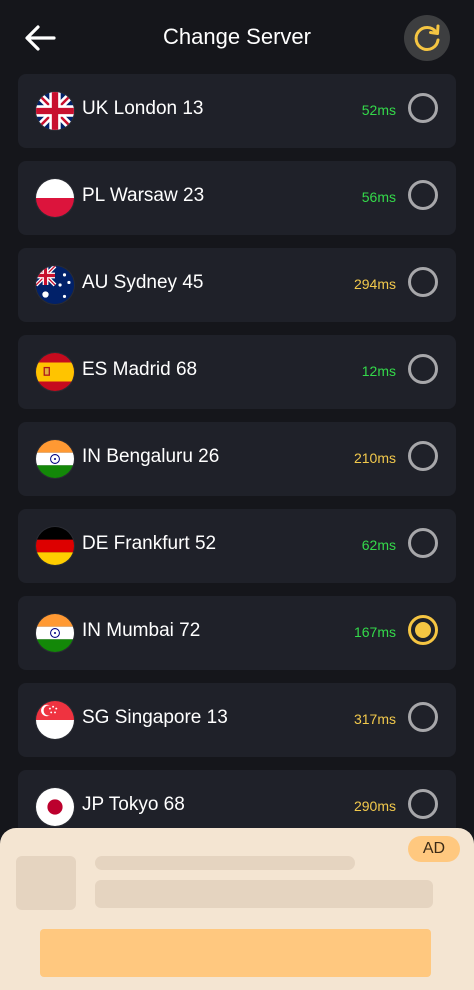  Describe the element at coordinates (374, 806) in the screenshot. I see `server-ping: 290ms` at that location.